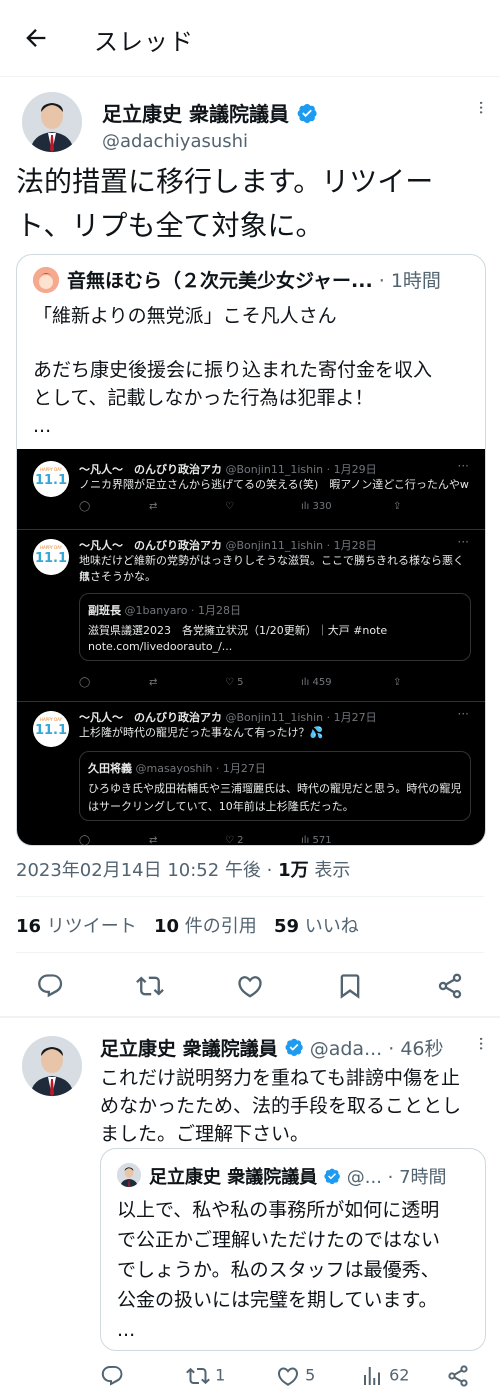  I want to click on embedded-actions: ◯ ⇄ ♡ 5 ılı 459 ⇪, so click(240, 682).